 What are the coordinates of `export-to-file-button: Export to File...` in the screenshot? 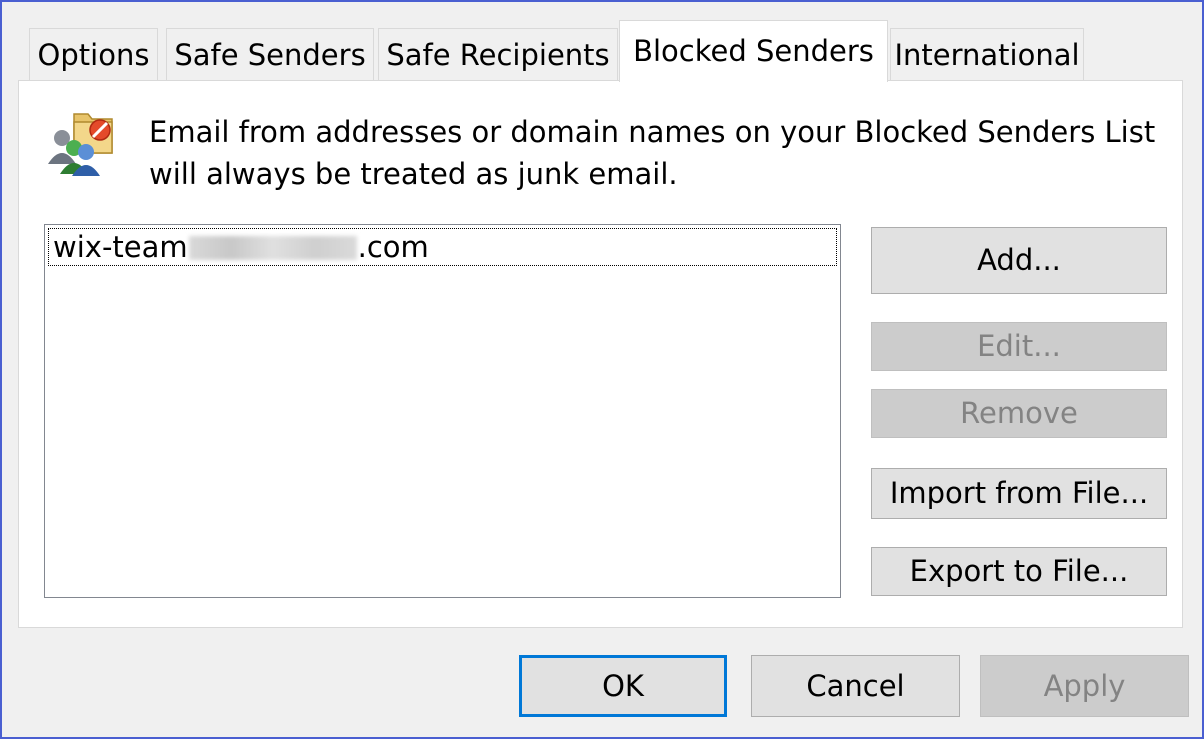 It's located at (1019, 571).